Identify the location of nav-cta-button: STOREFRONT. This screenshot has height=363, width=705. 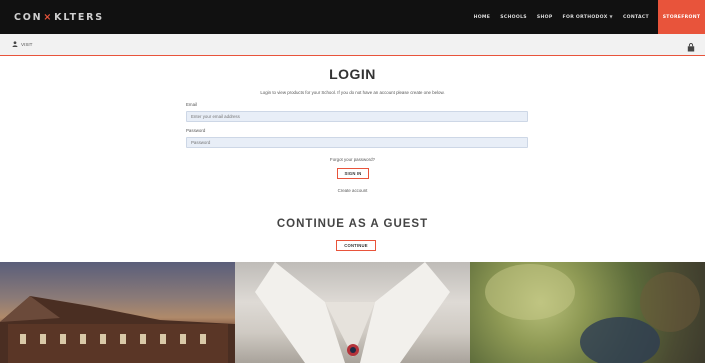
(681, 17).